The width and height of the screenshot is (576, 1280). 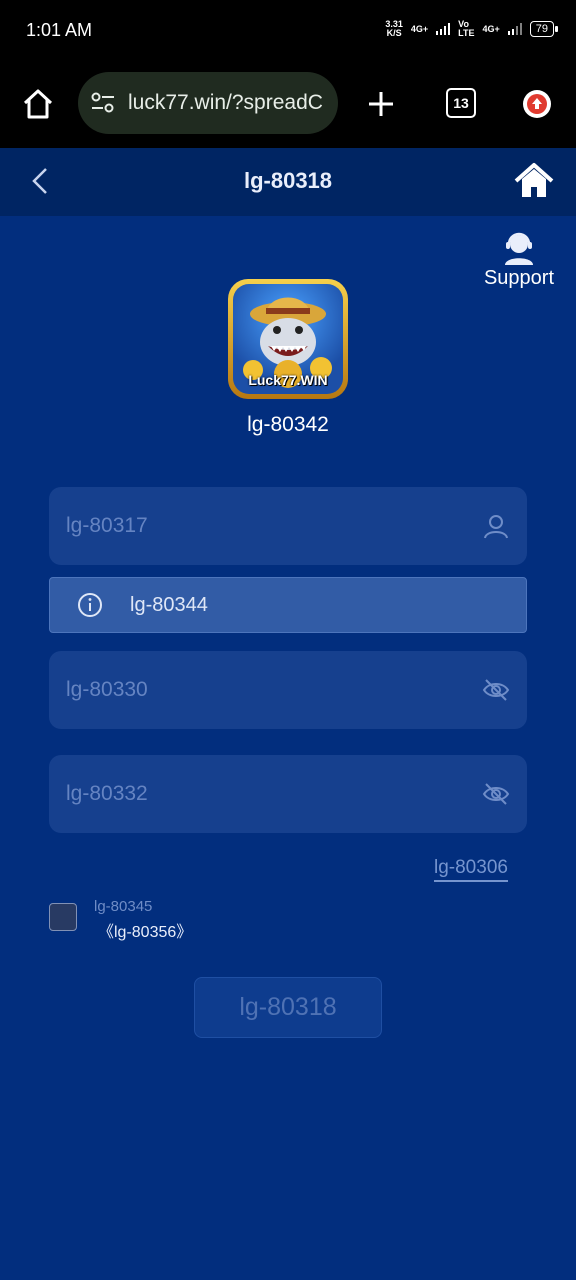 I want to click on confirm-password-field: lg-80332, so click(x=288, y=794).